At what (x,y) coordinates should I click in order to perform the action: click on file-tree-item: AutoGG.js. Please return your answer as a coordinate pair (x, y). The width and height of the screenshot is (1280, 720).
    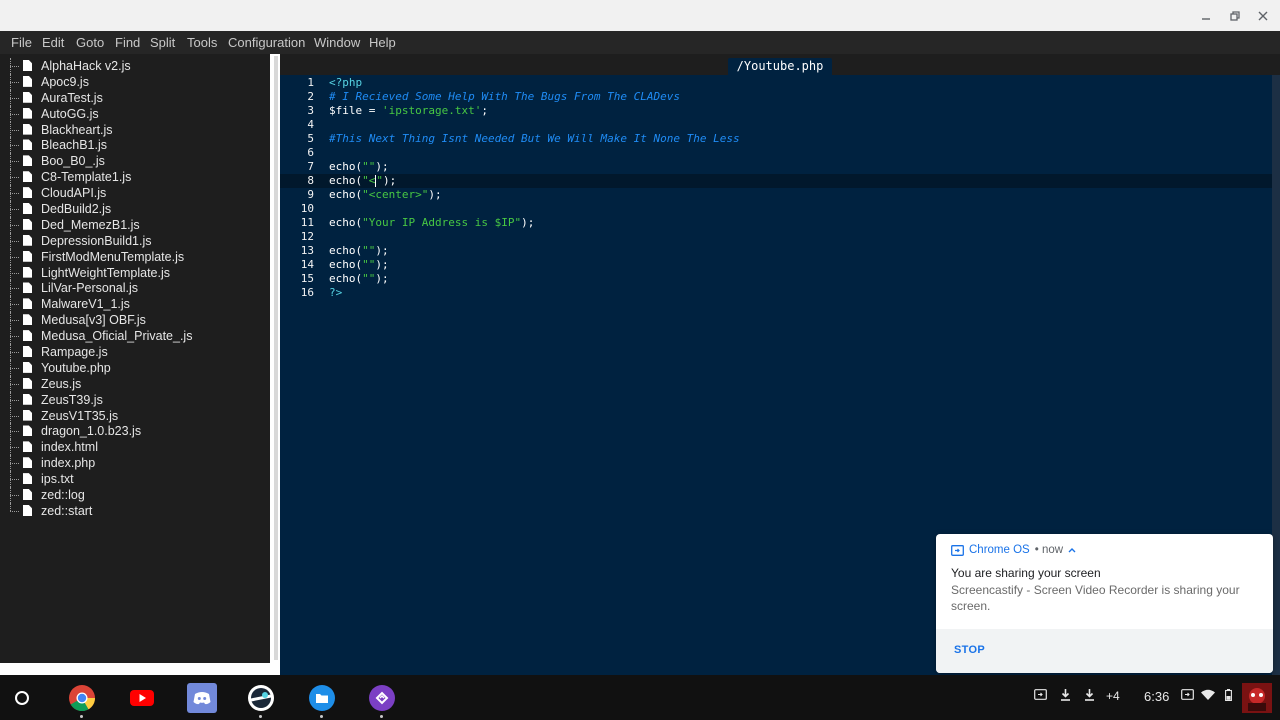
    Looking at the image, I should click on (135, 113).